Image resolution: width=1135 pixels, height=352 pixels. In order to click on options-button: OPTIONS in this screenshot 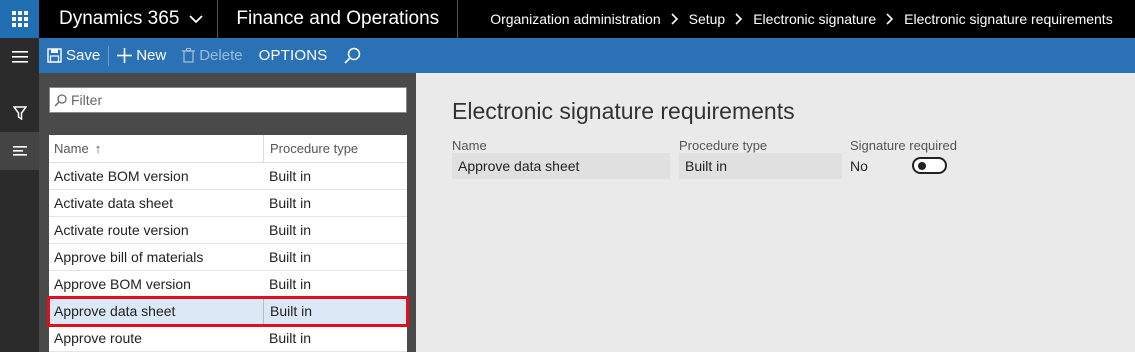, I will do `click(293, 55)`.